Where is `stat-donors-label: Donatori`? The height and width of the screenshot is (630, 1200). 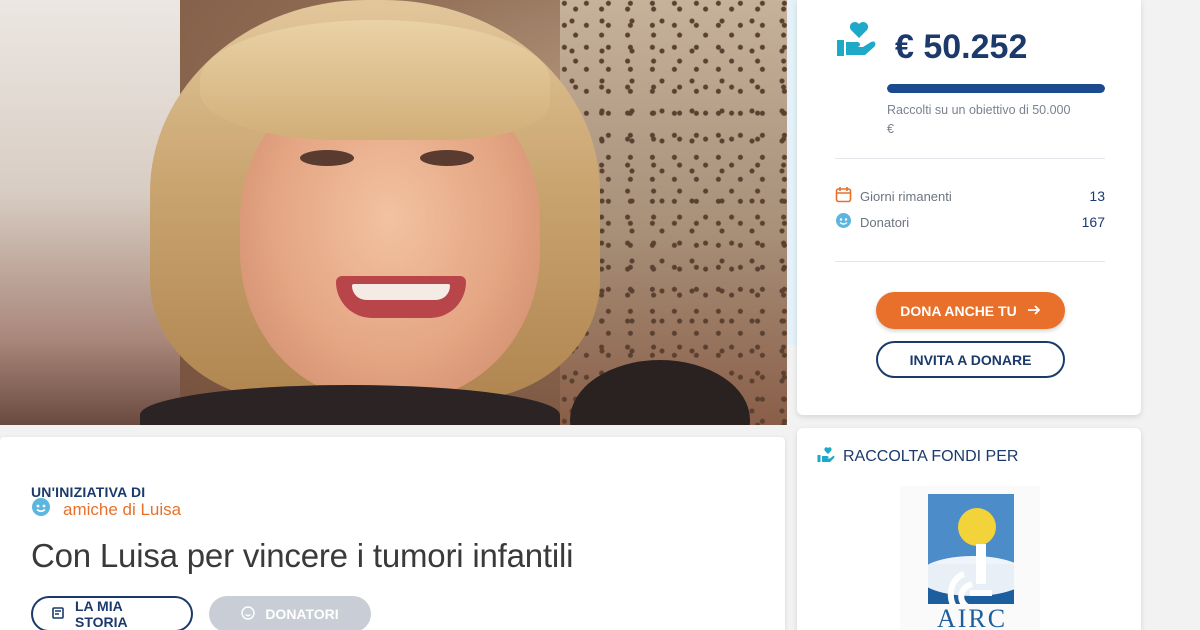 stat-donors-label: Donatori is located at coordinates (885, 222).